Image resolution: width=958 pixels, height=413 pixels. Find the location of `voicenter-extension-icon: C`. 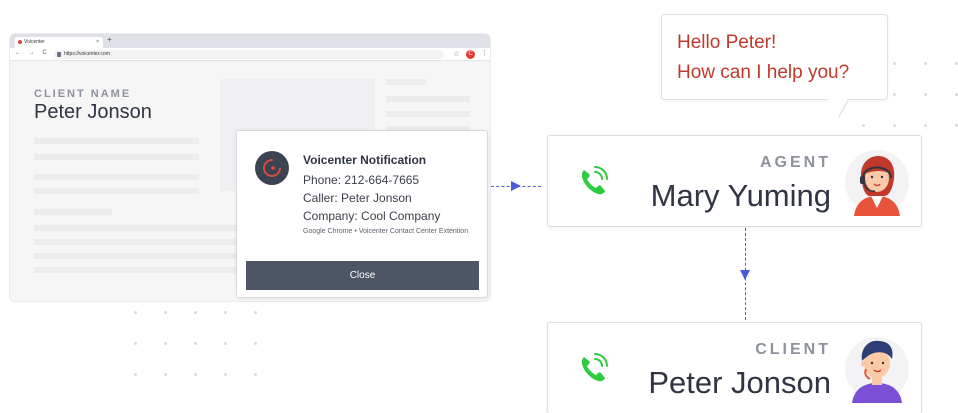

voicenter-extension-icon: C is located at coordinates (470, 54).